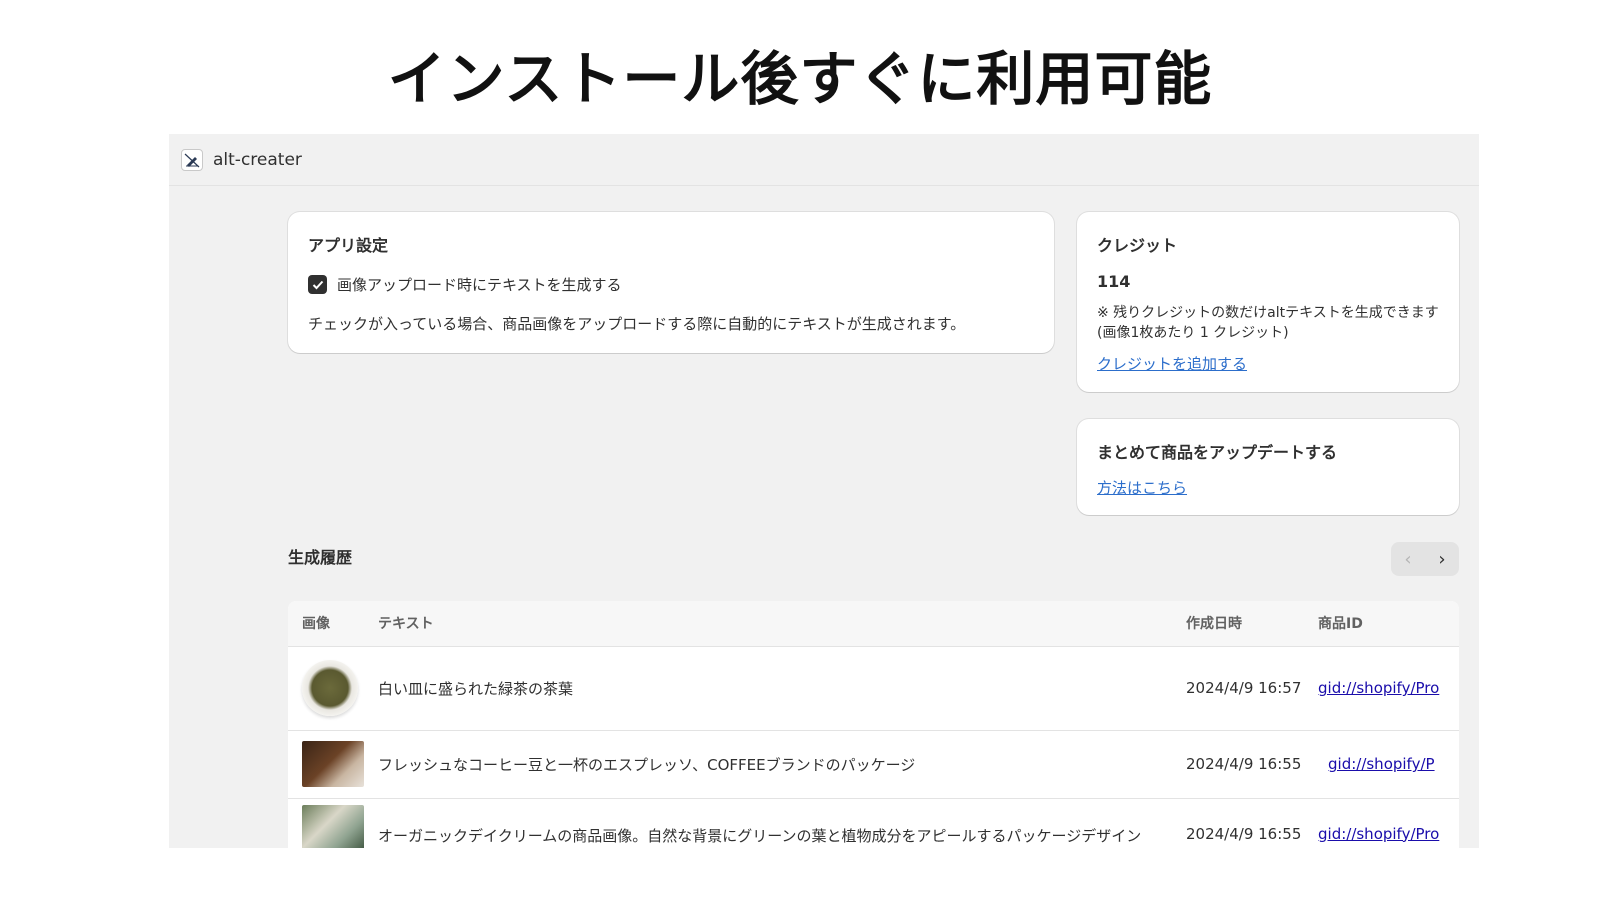 Image resolution: width=1600 pixels, height=900 pixels. What do you see at coordinates (316, 624) in the screenshot?
I see `column-header-image: 画像` at bounding box center [316, 624].